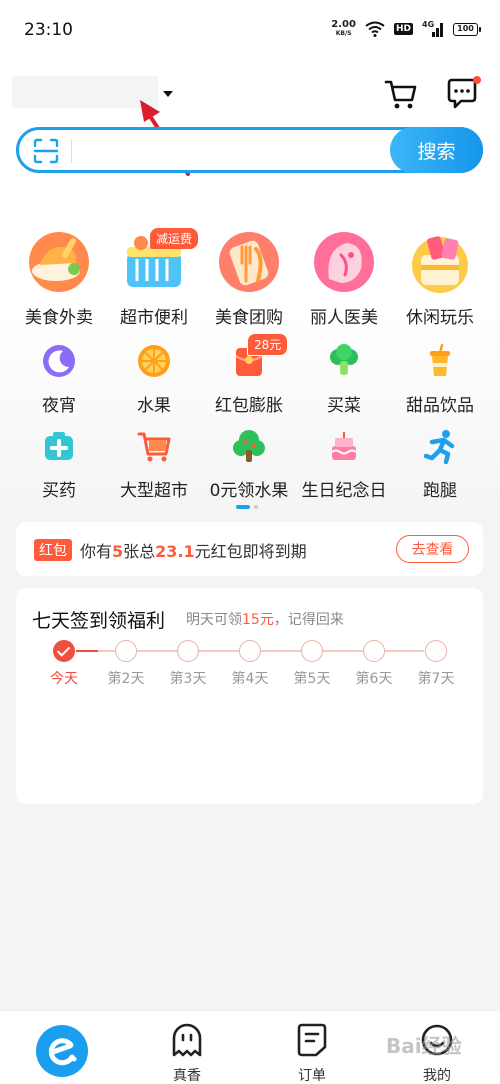 The image size is (500, 1084). Describe the element at coordinates (59, 468) in the screenshot. I see `category-medicine: 买药` at that location.